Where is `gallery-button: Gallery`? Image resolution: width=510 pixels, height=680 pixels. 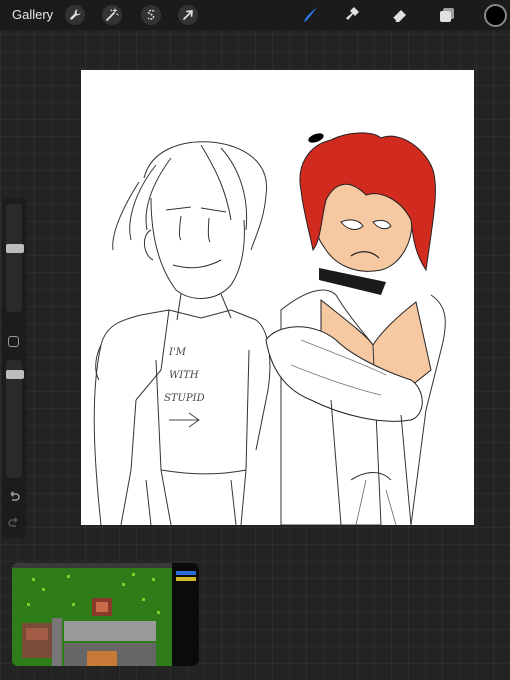
gallery-button: Gallery is located at coordinates (32, 14).